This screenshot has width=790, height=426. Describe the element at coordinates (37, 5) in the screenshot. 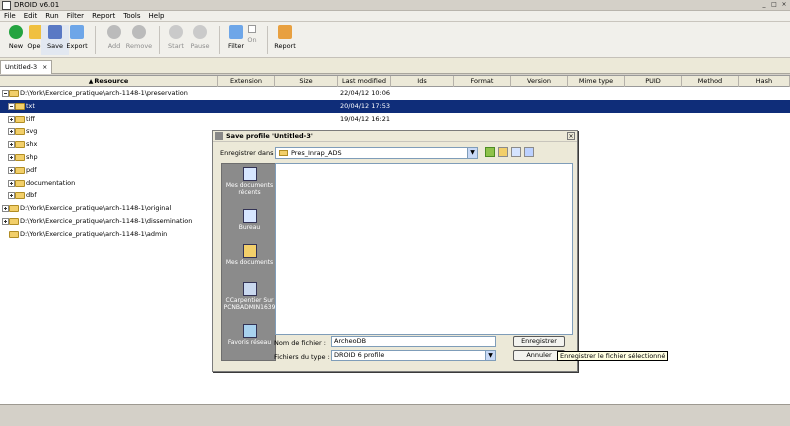

I see `window-title: DROID v6.01` at that location.